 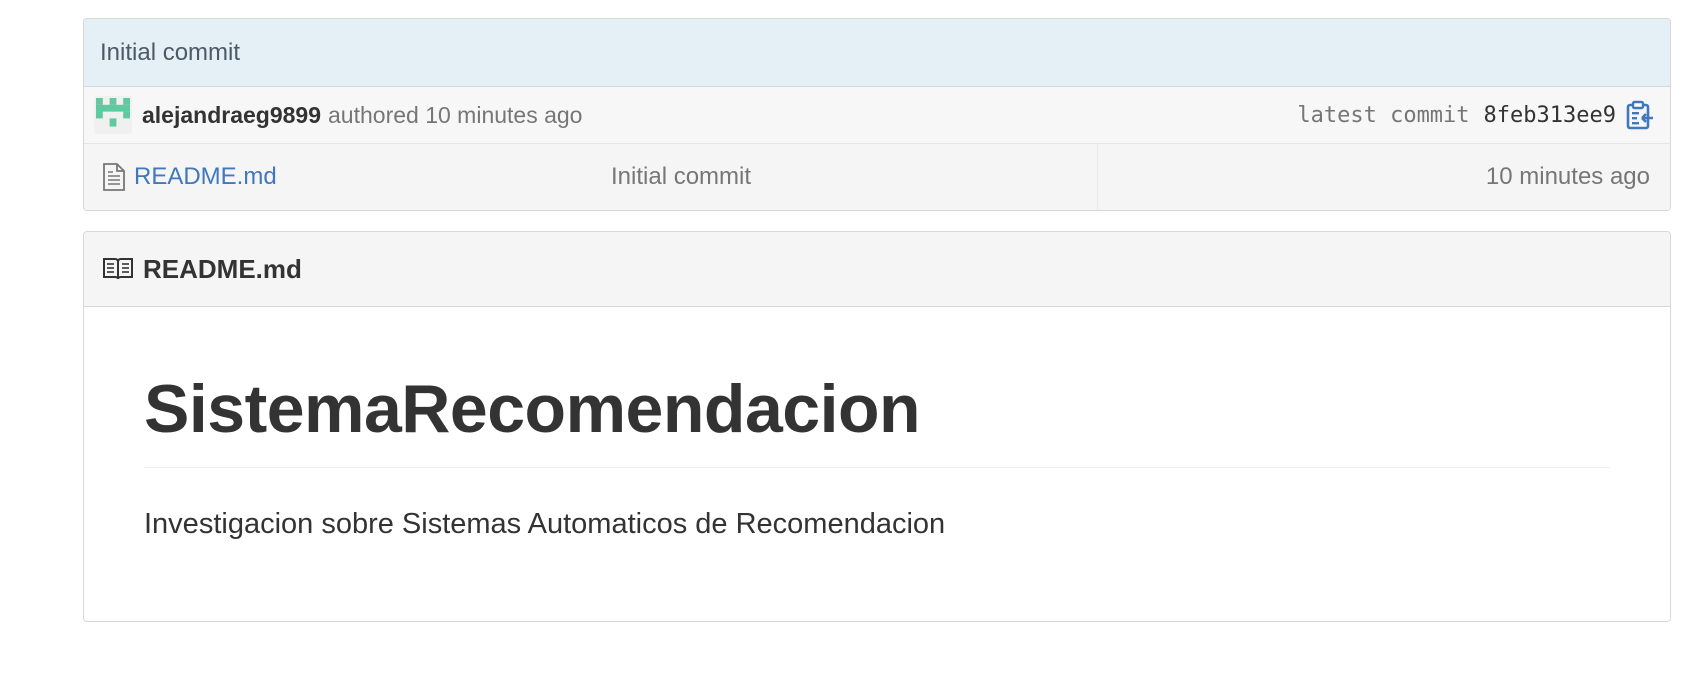 I want to click on commit-author-link: alejandraeg9899, so click(x=231, y=115).